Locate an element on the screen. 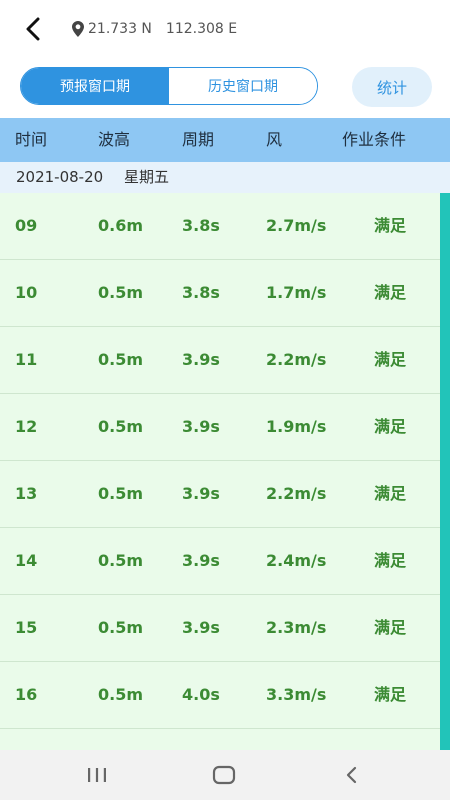  nav-back-button is located at coordinates (351, 775).